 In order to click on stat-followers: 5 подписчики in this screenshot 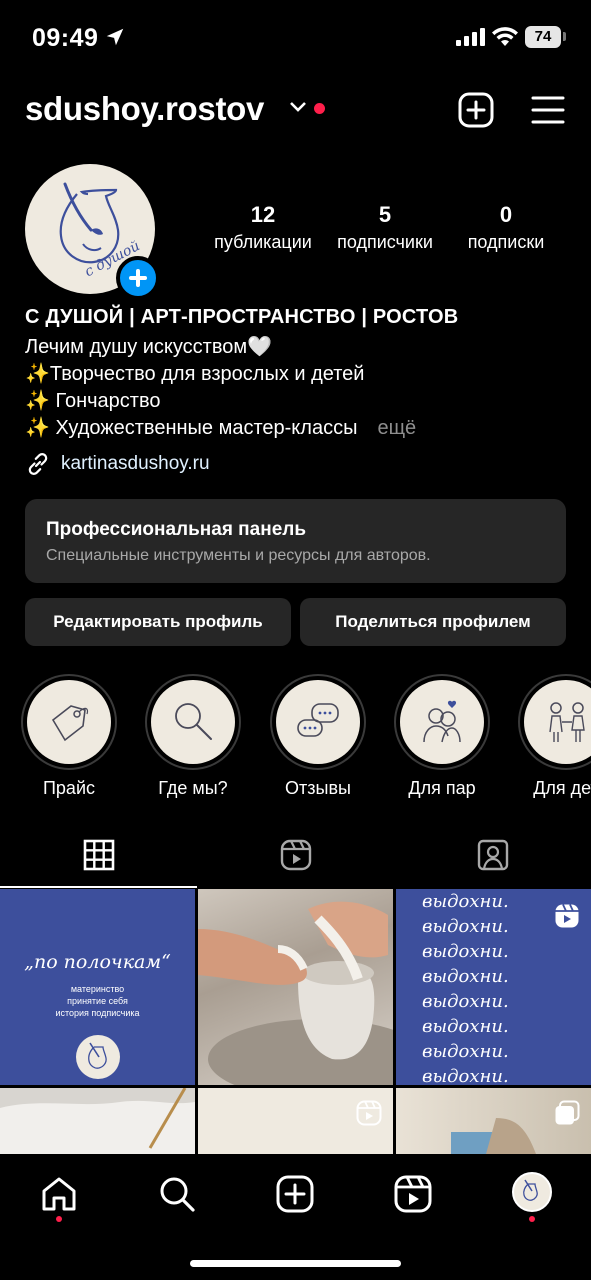, I will do `click(385, 227)`.